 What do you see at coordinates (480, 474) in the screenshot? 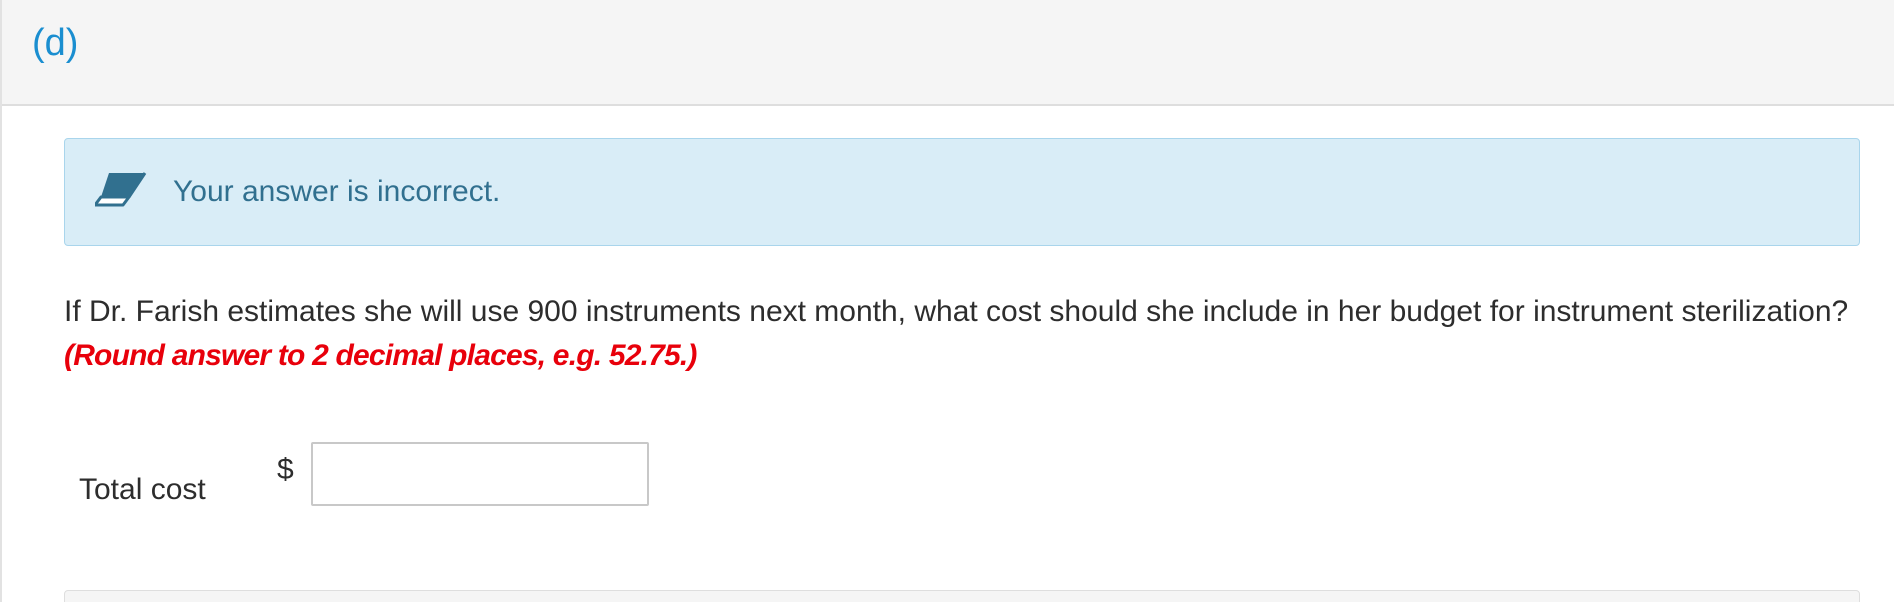
I see `total-cost-input` at bounding box center [480, 474].